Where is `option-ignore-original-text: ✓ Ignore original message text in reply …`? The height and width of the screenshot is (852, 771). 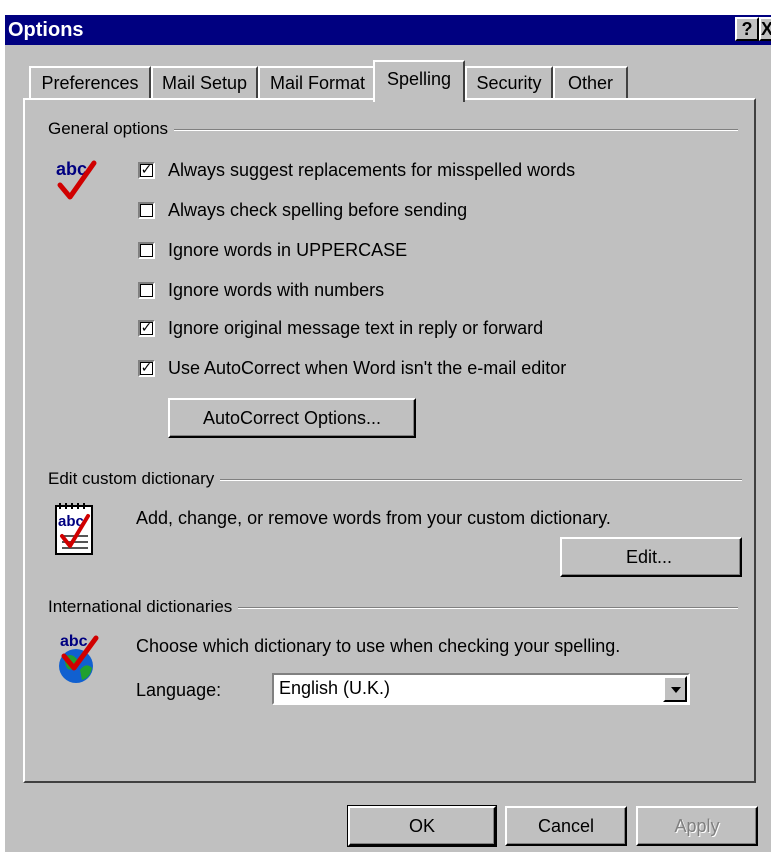 option-ignore-original-text: ✓ Ignore original message text in reply … is located at coordinates (340, 328).